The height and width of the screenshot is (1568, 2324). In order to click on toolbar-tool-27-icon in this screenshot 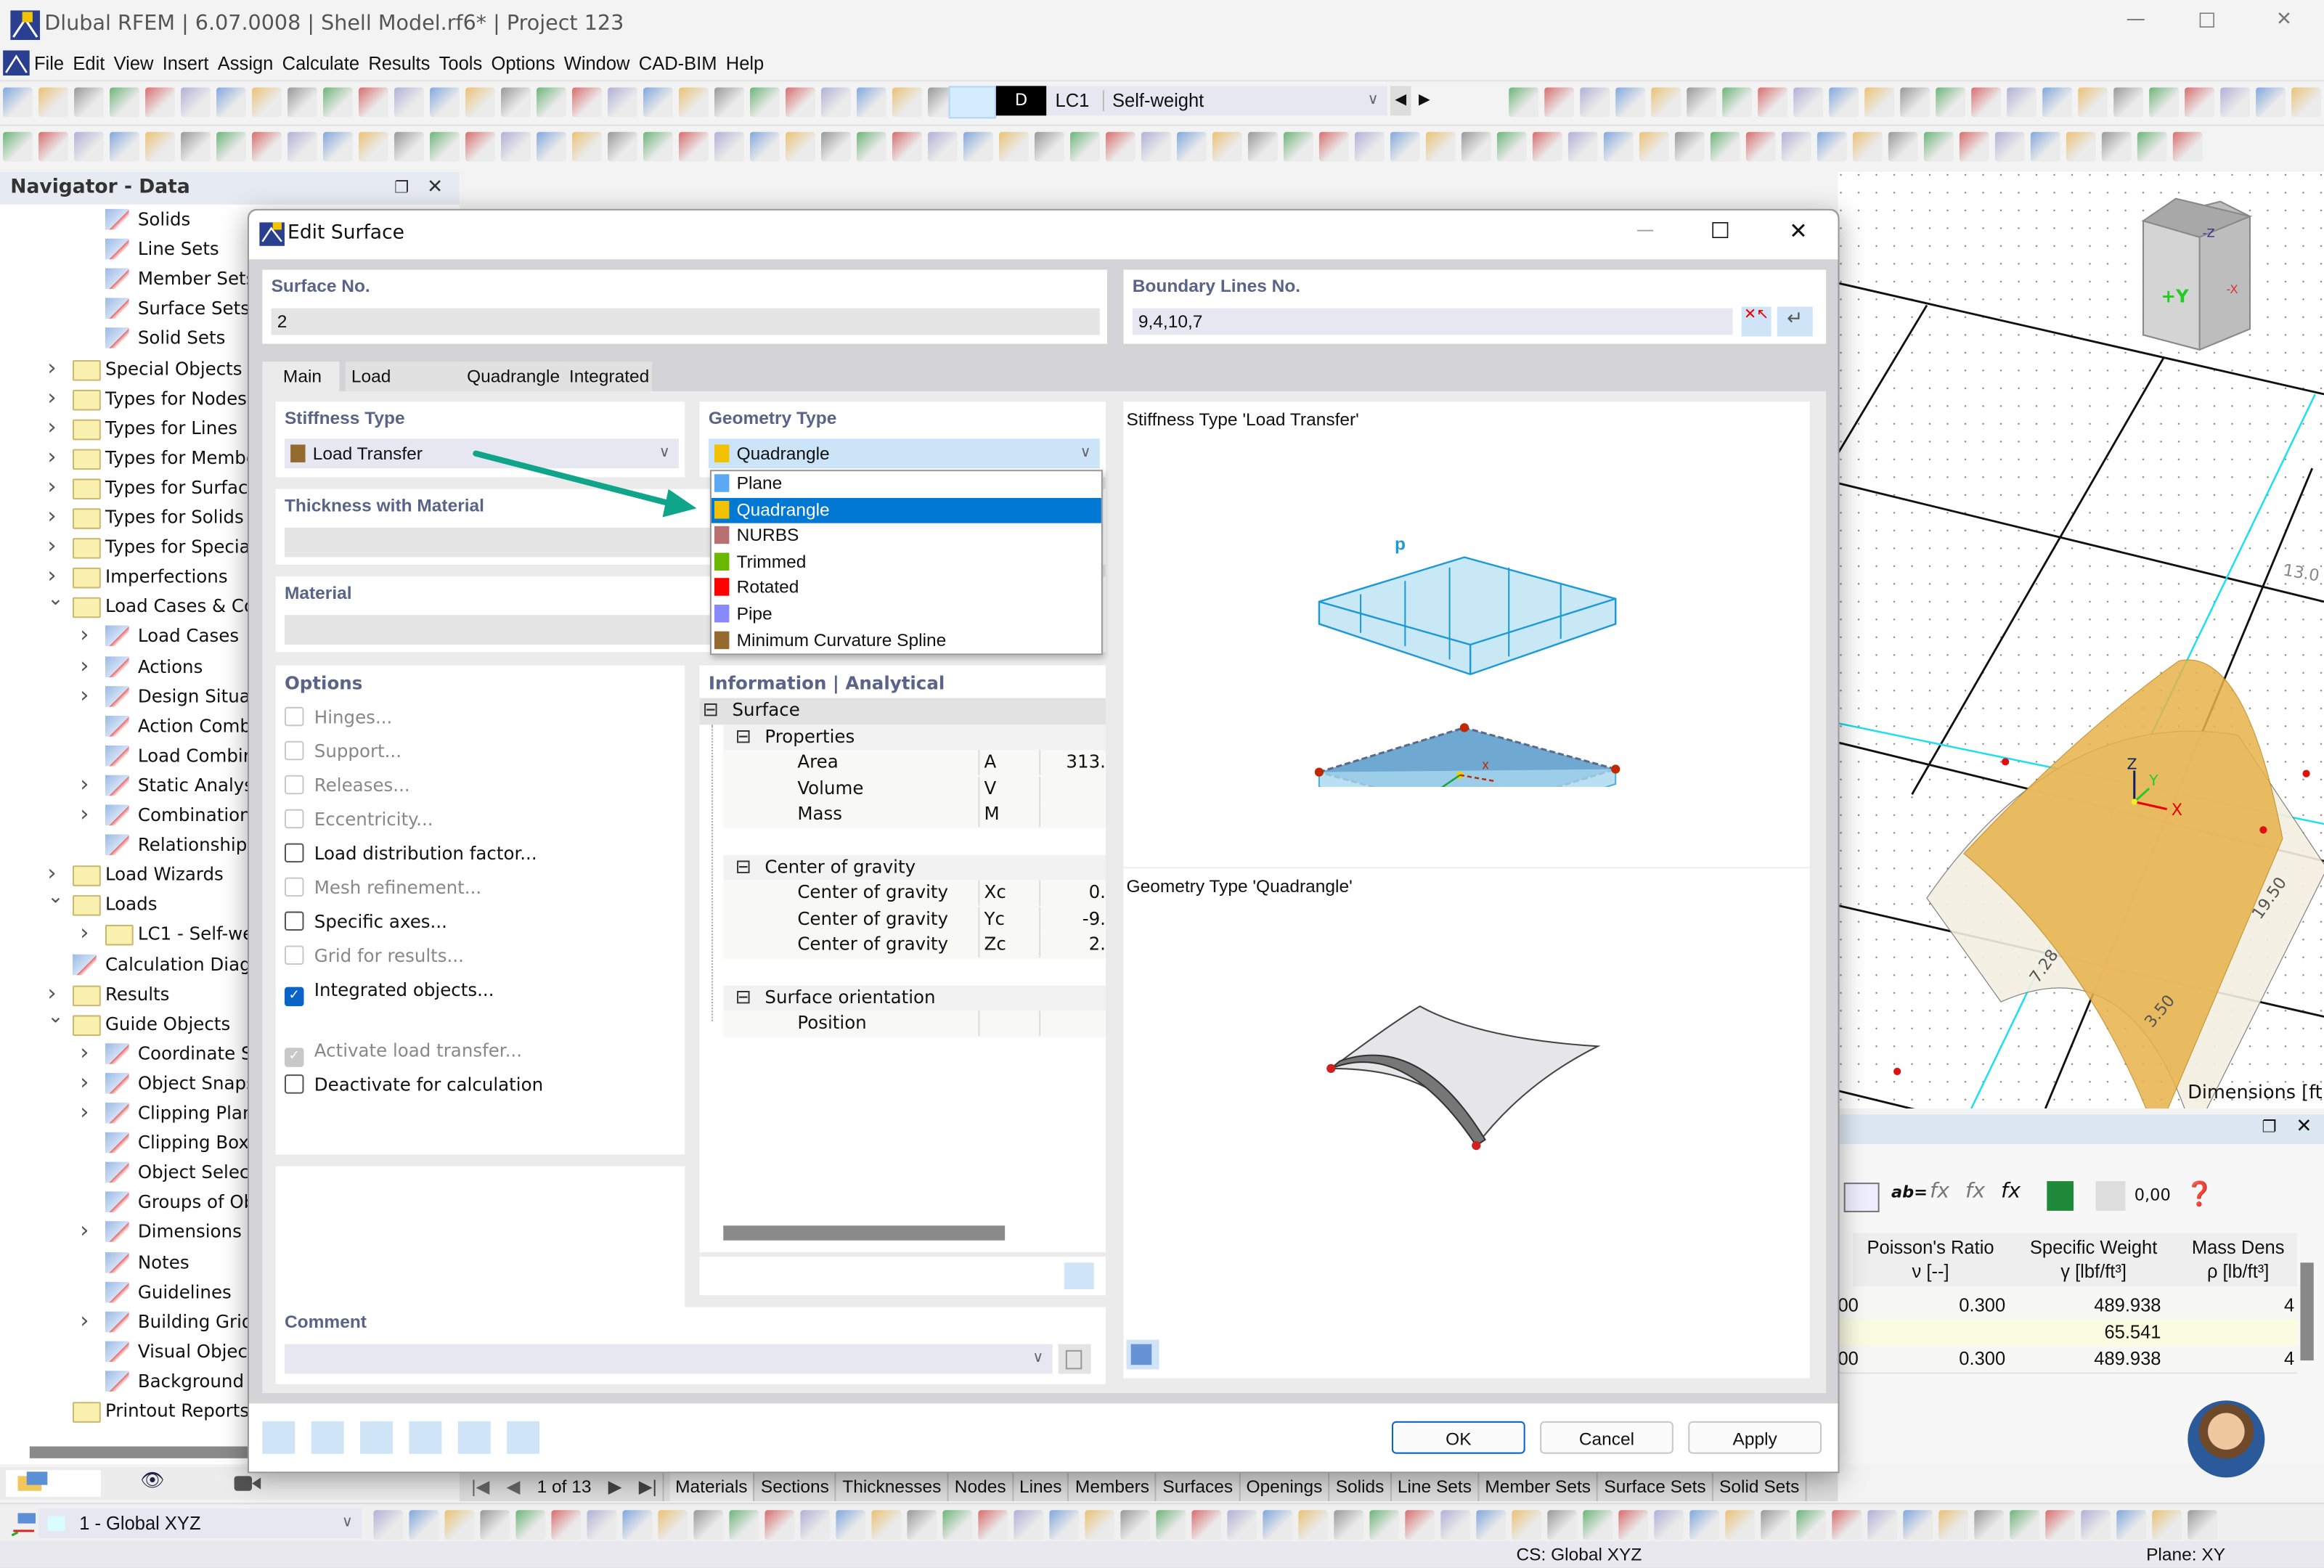, I will do `click(942, 147)`.